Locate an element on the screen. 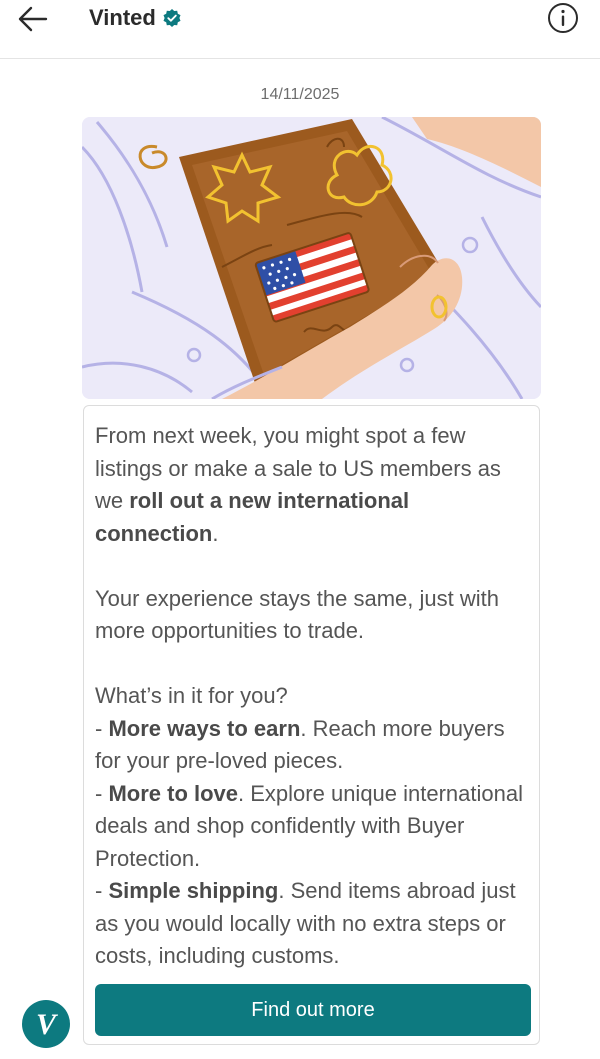 The image size is (600, 1059). text-bold: roll out a new international connection is located at coordinates (252, 517).